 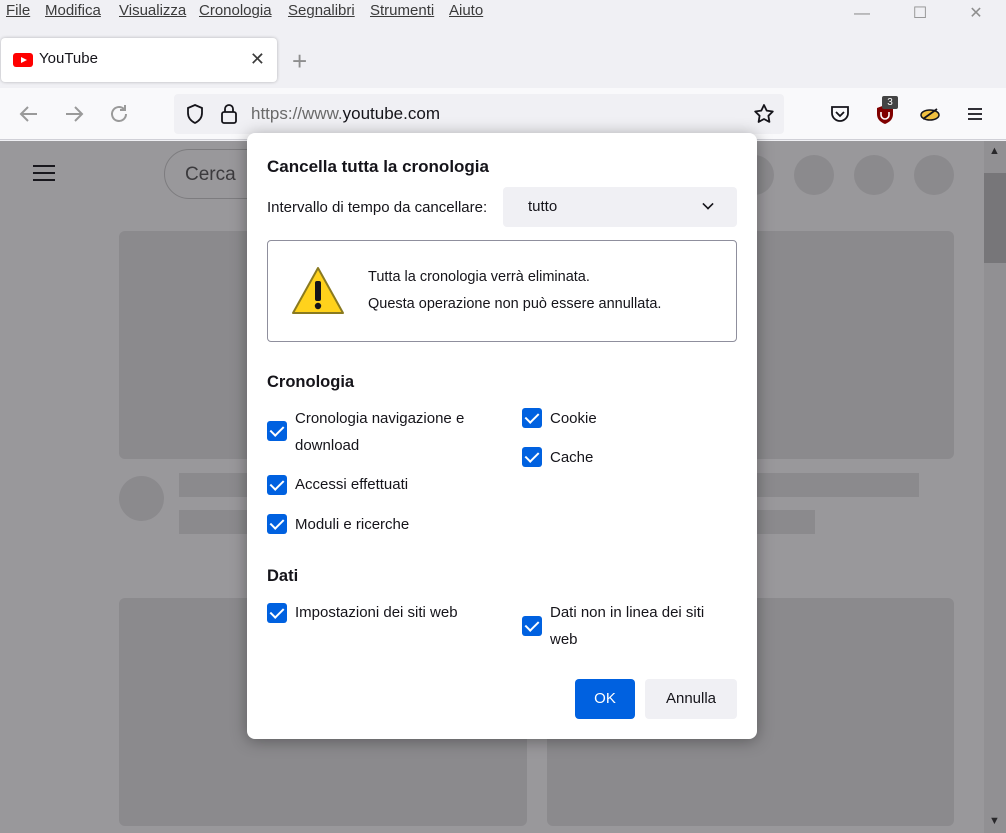 I want to click on cookies-checkbox, so click(x=532, y=418).